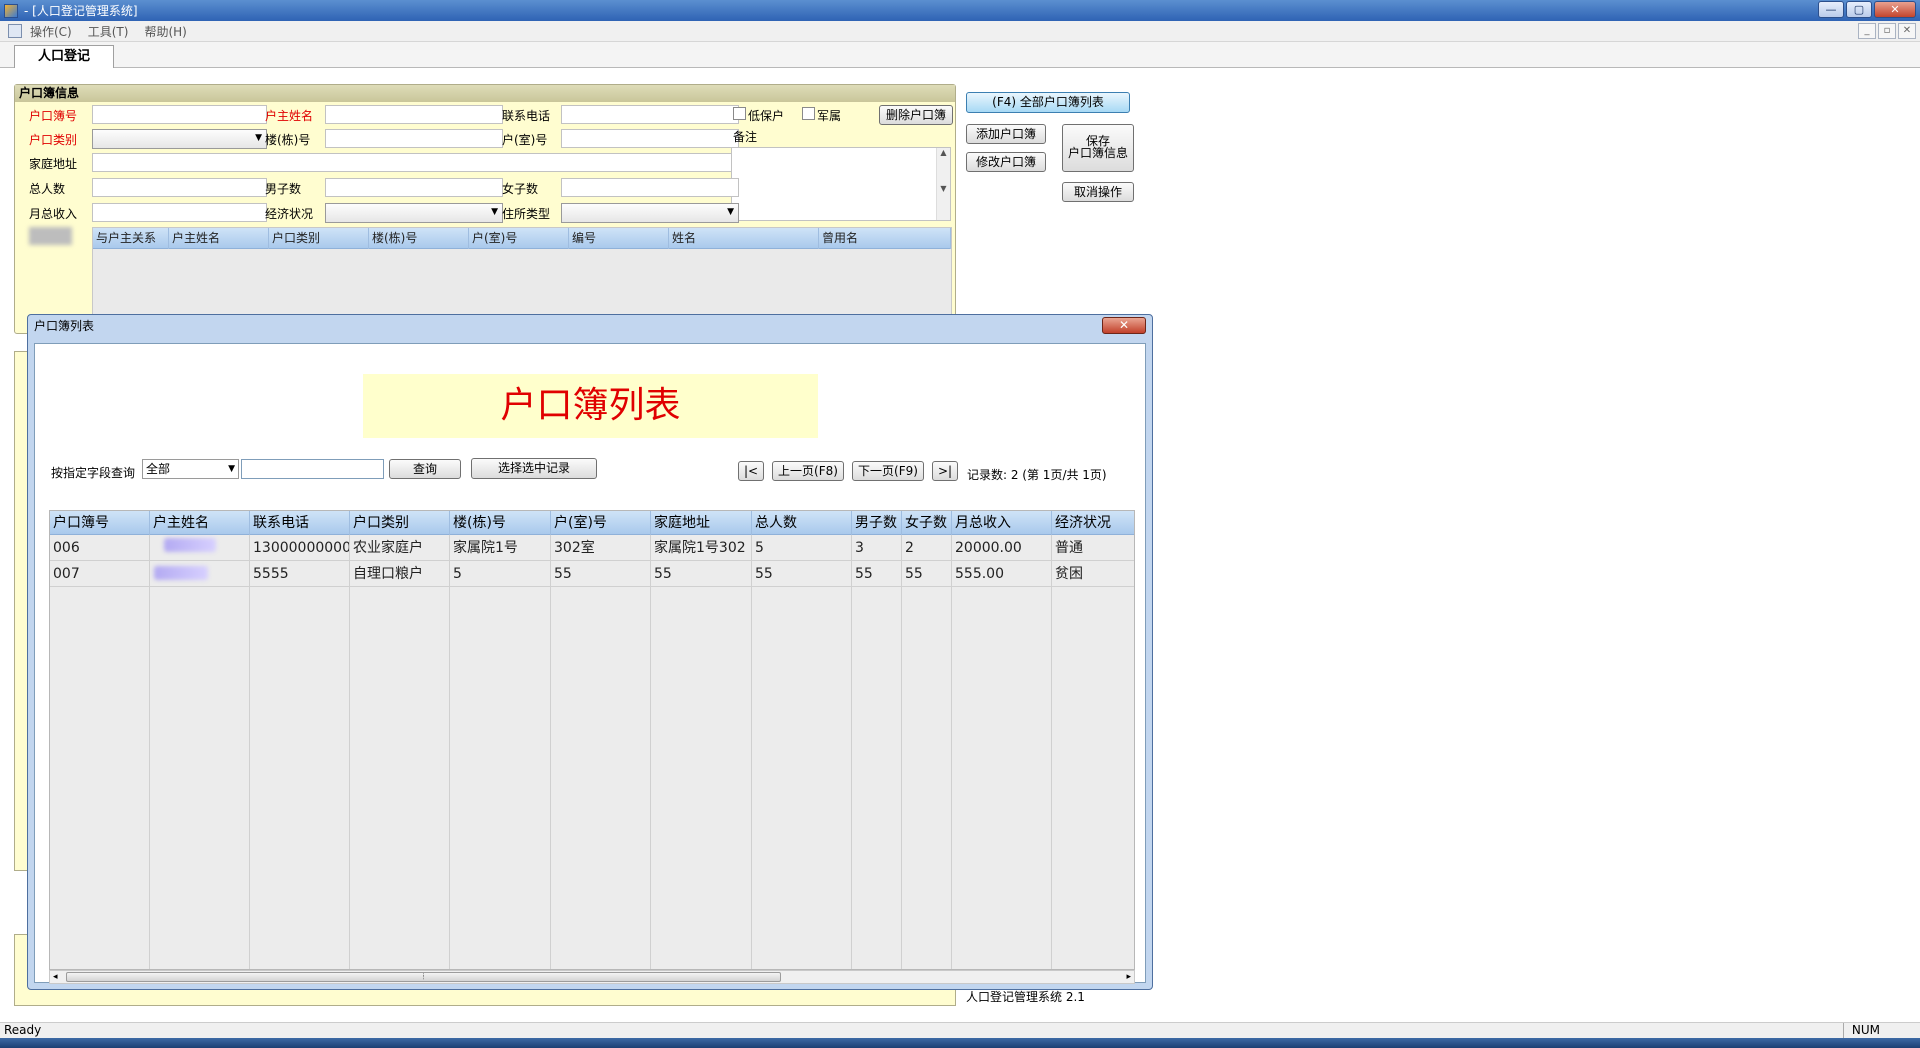  Describe the element at coordinates (1098, 192) in the screenshot. I see `cancel-operation-button: 取消操作` at that location.